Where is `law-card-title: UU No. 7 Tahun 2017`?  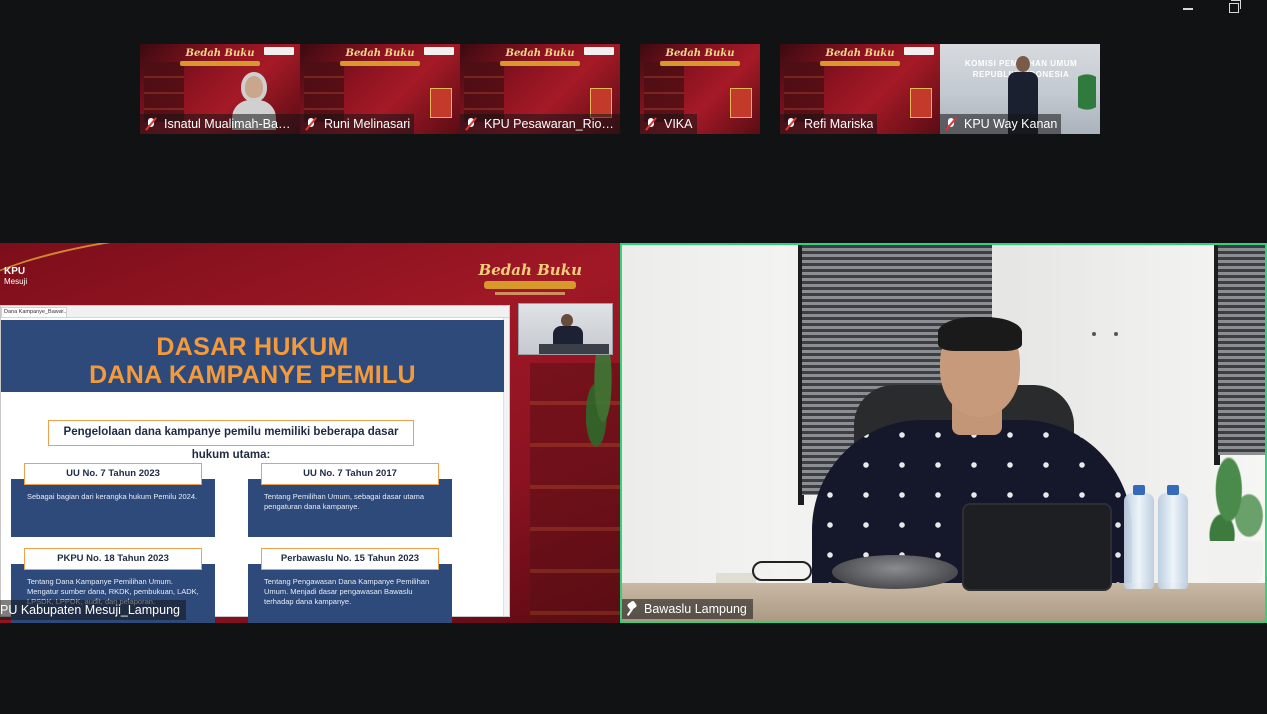 law-card-title: UU No. 7 Tahun 2017 is located at coordinates (350, 474).